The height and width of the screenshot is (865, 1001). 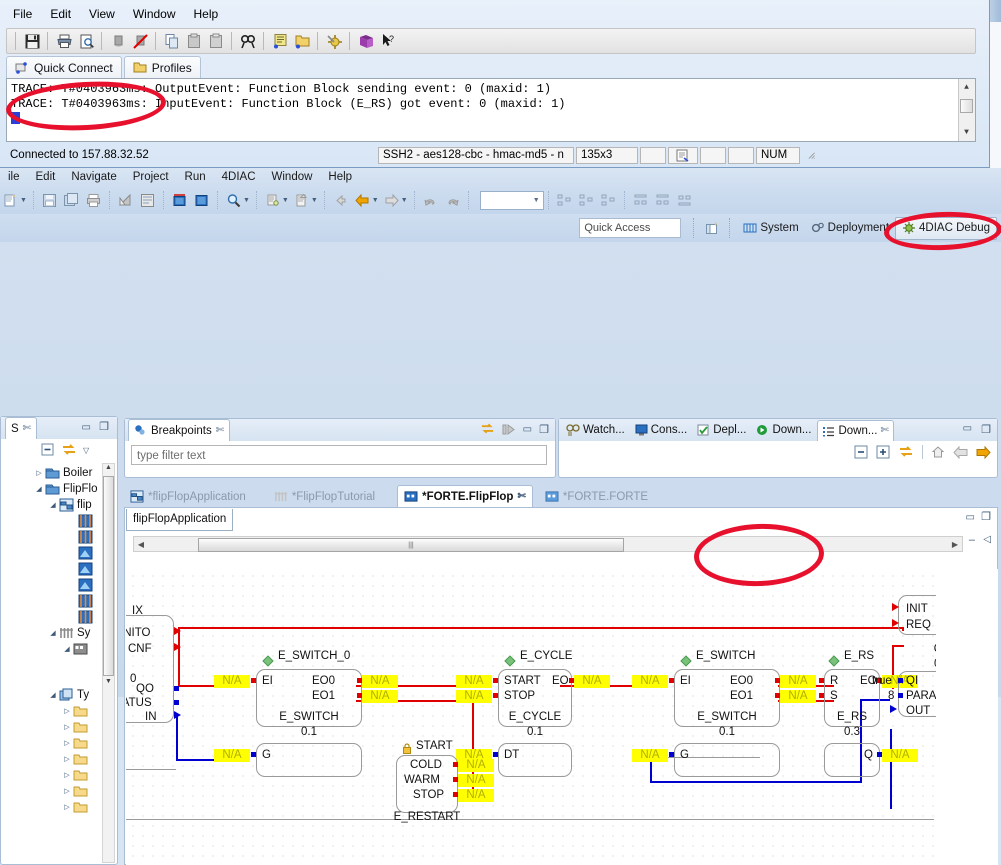 What do you see at coordinates (118, 41) in the screenshot?
I see `disconnect-icon` at bounding box center [118, 41].